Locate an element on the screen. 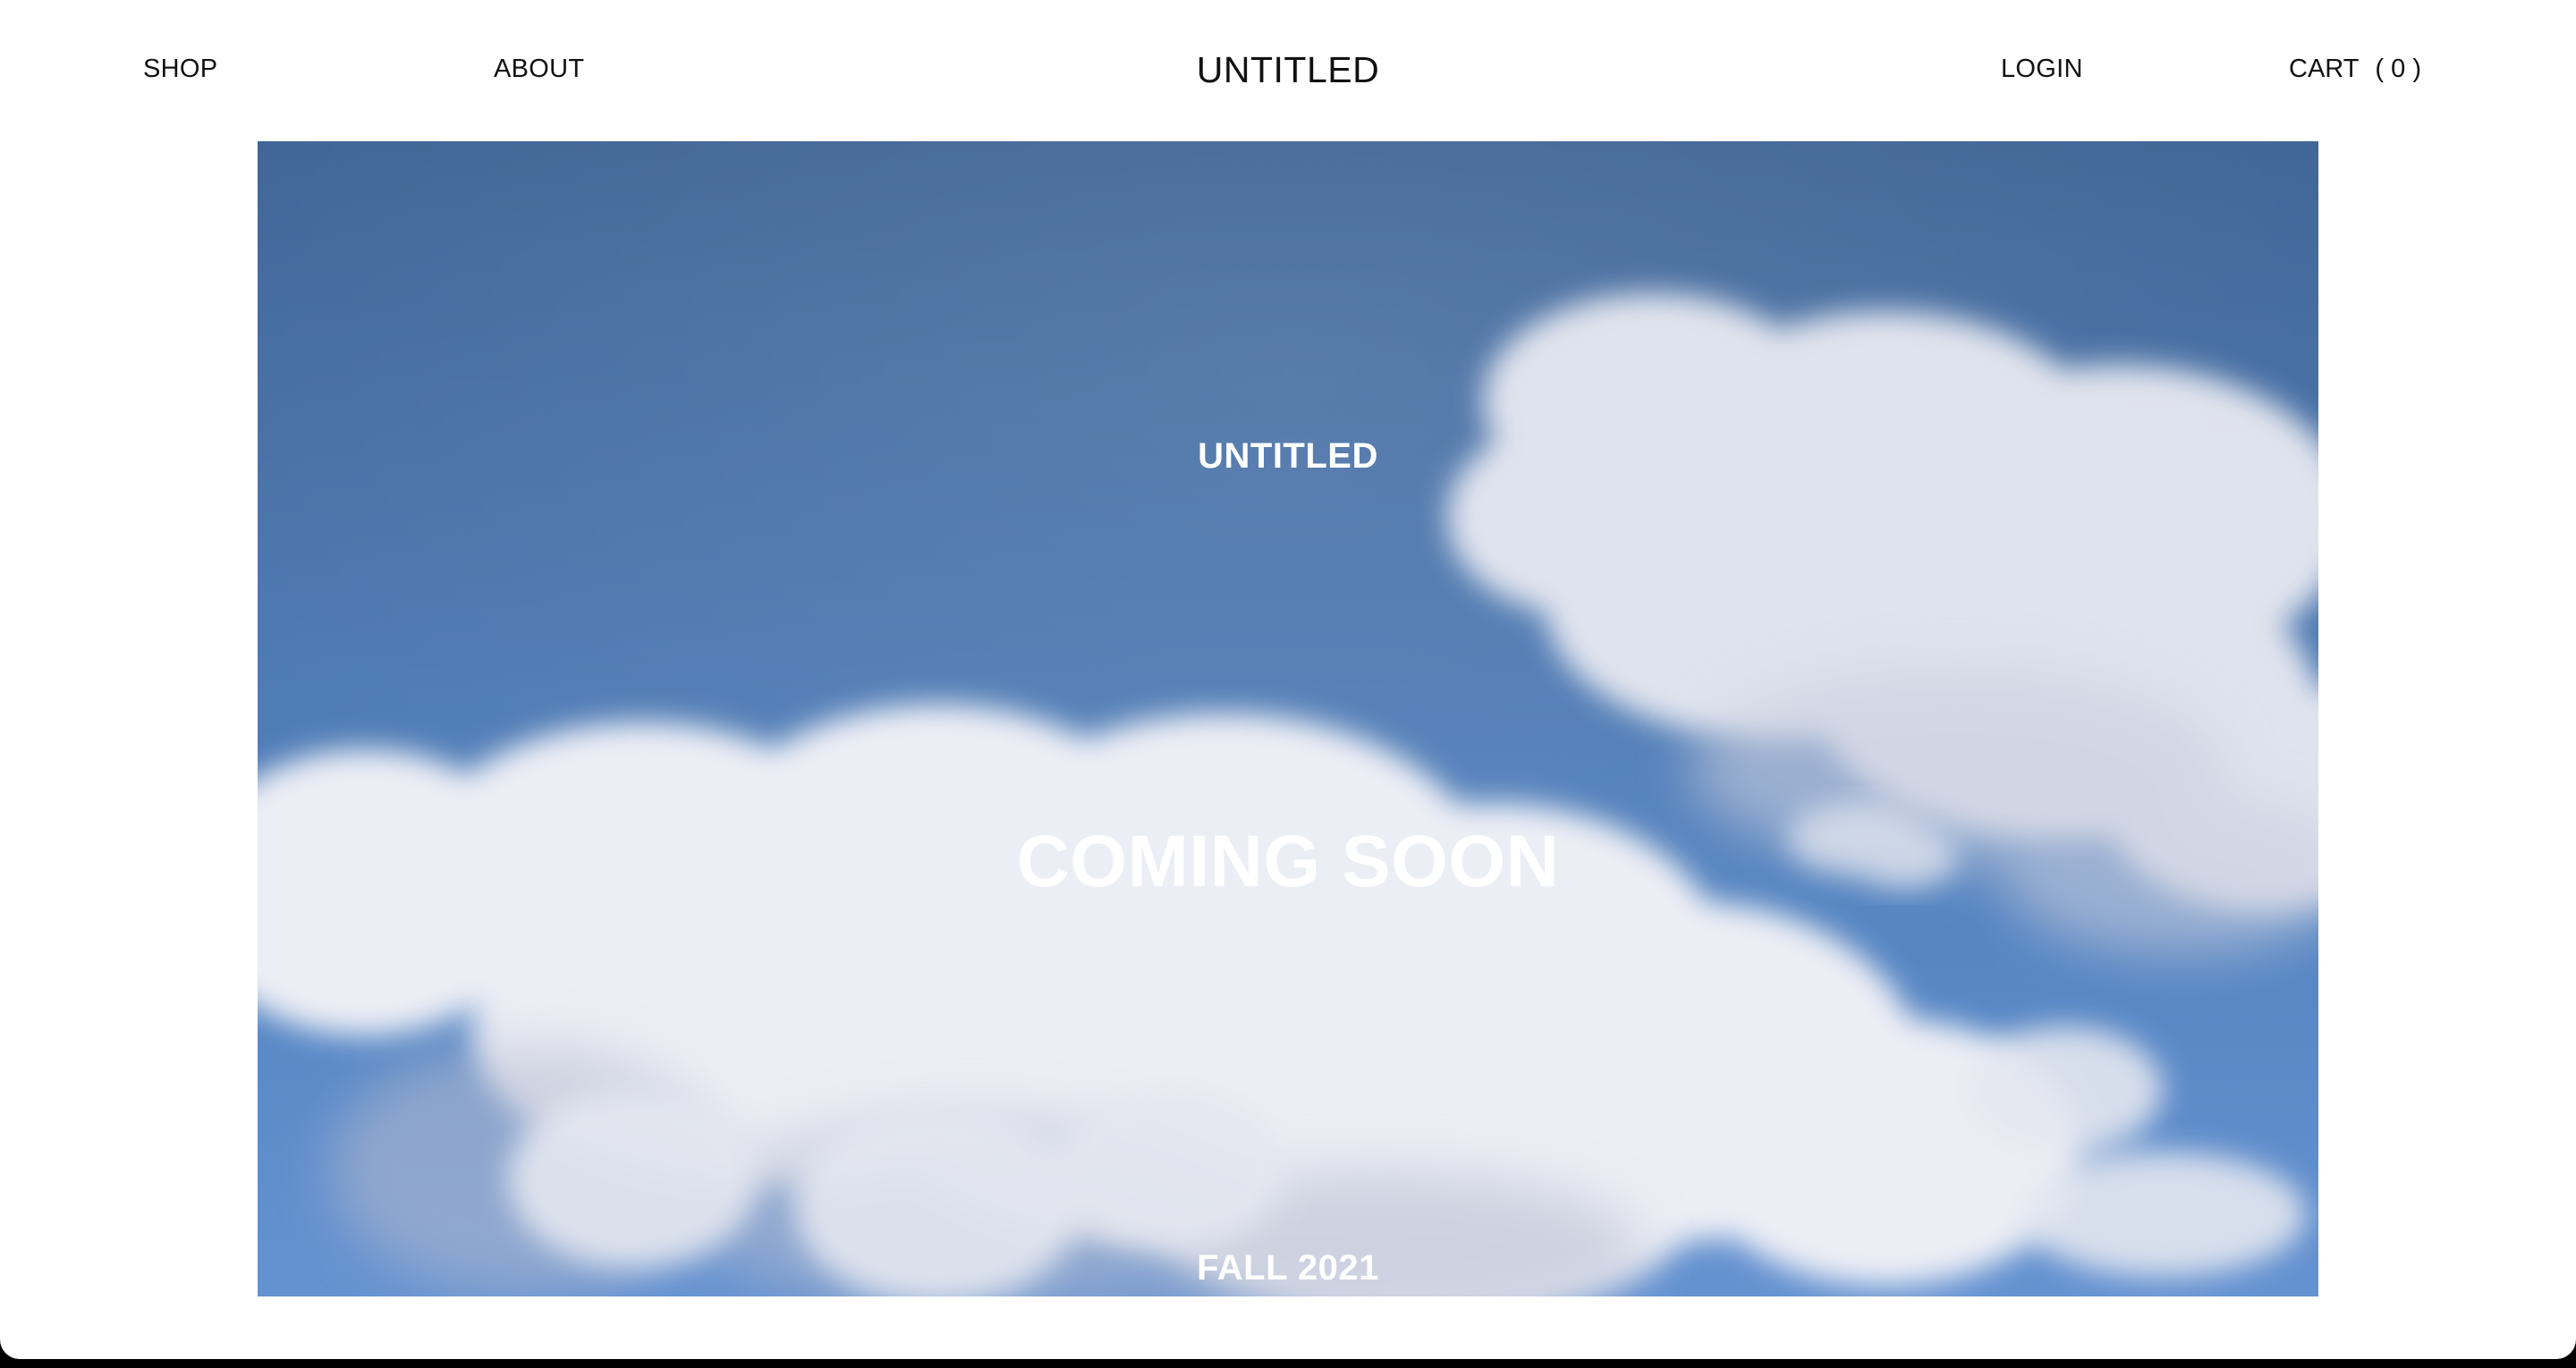 This screenshot has width=2576, height=1368. hero-headline: COMING SOON is located at coordinates (1288, 862).